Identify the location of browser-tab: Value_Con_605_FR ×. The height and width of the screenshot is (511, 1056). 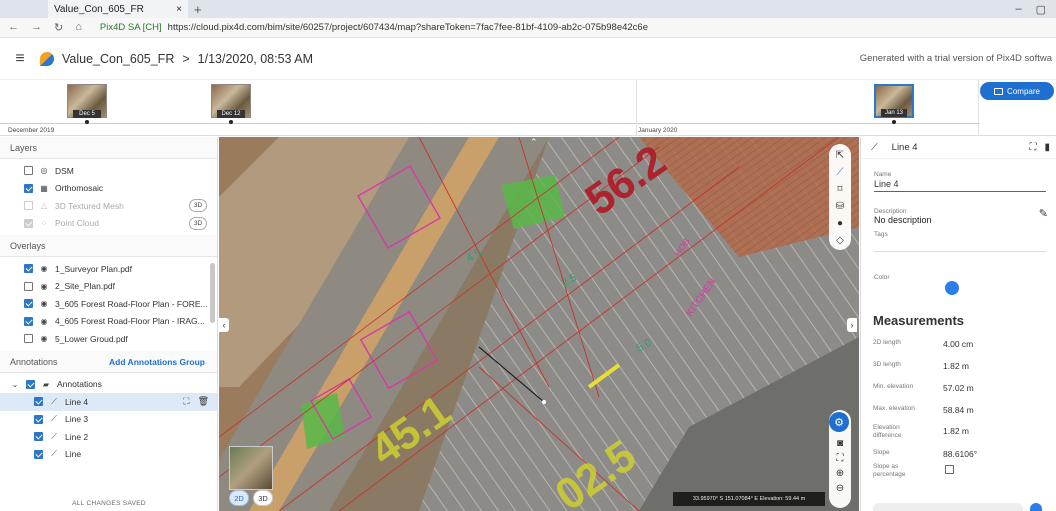
(118, 9).